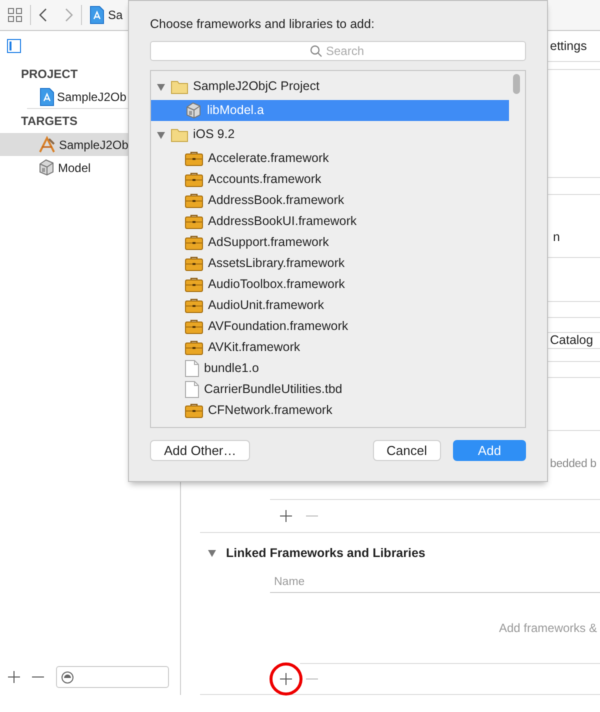 The height and width of the screenshot is (712, 600). Describe the element at coordinates (115, 15) in the screenshot. I see `breadcrumb-title: Sa` at that location.